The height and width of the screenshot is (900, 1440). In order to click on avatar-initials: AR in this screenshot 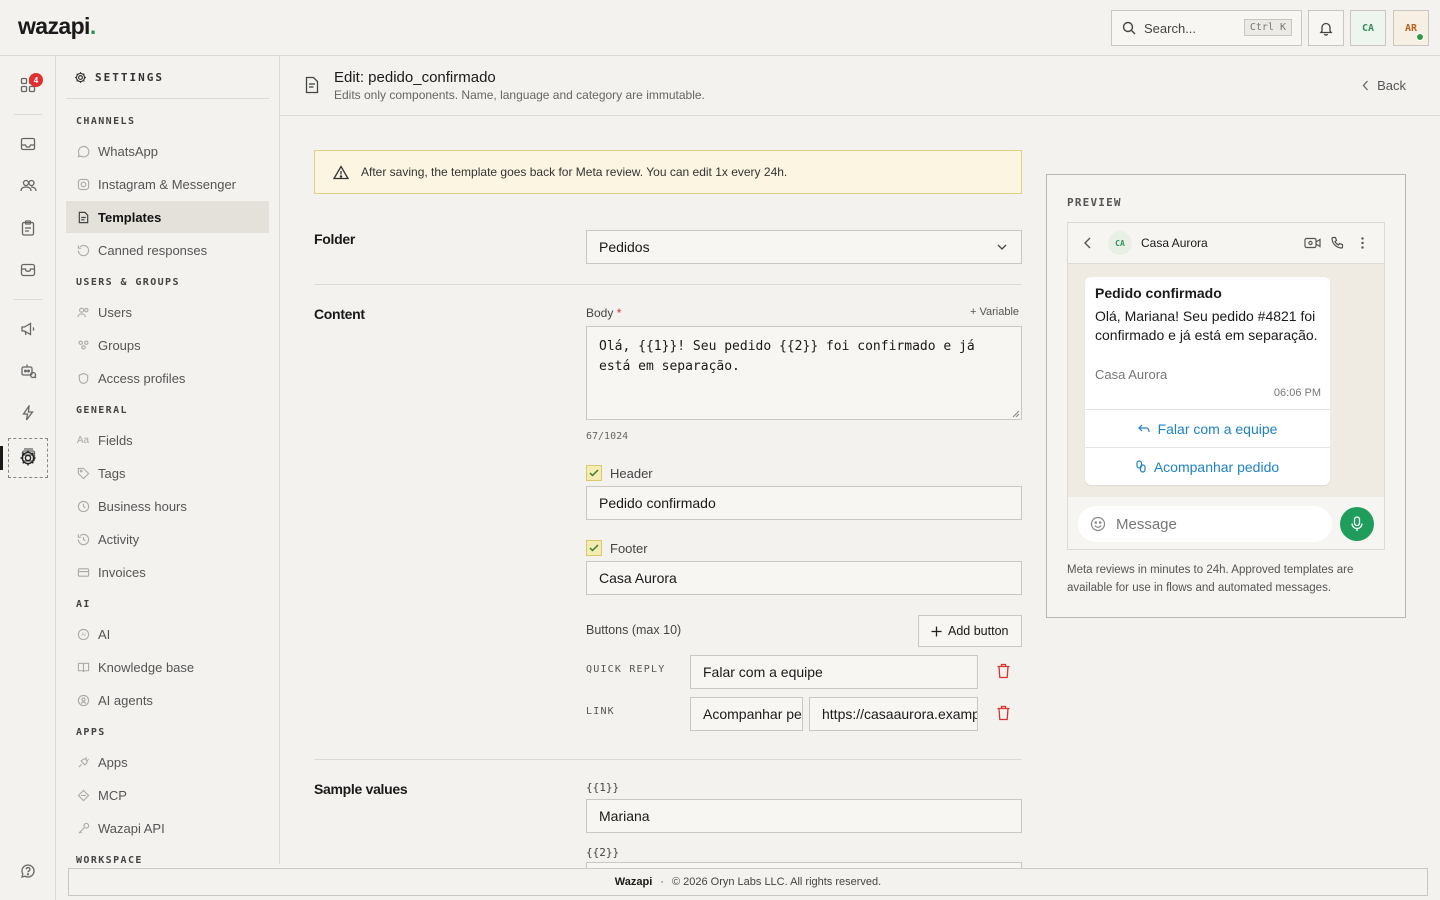, I will do `click(1411, 28)`.